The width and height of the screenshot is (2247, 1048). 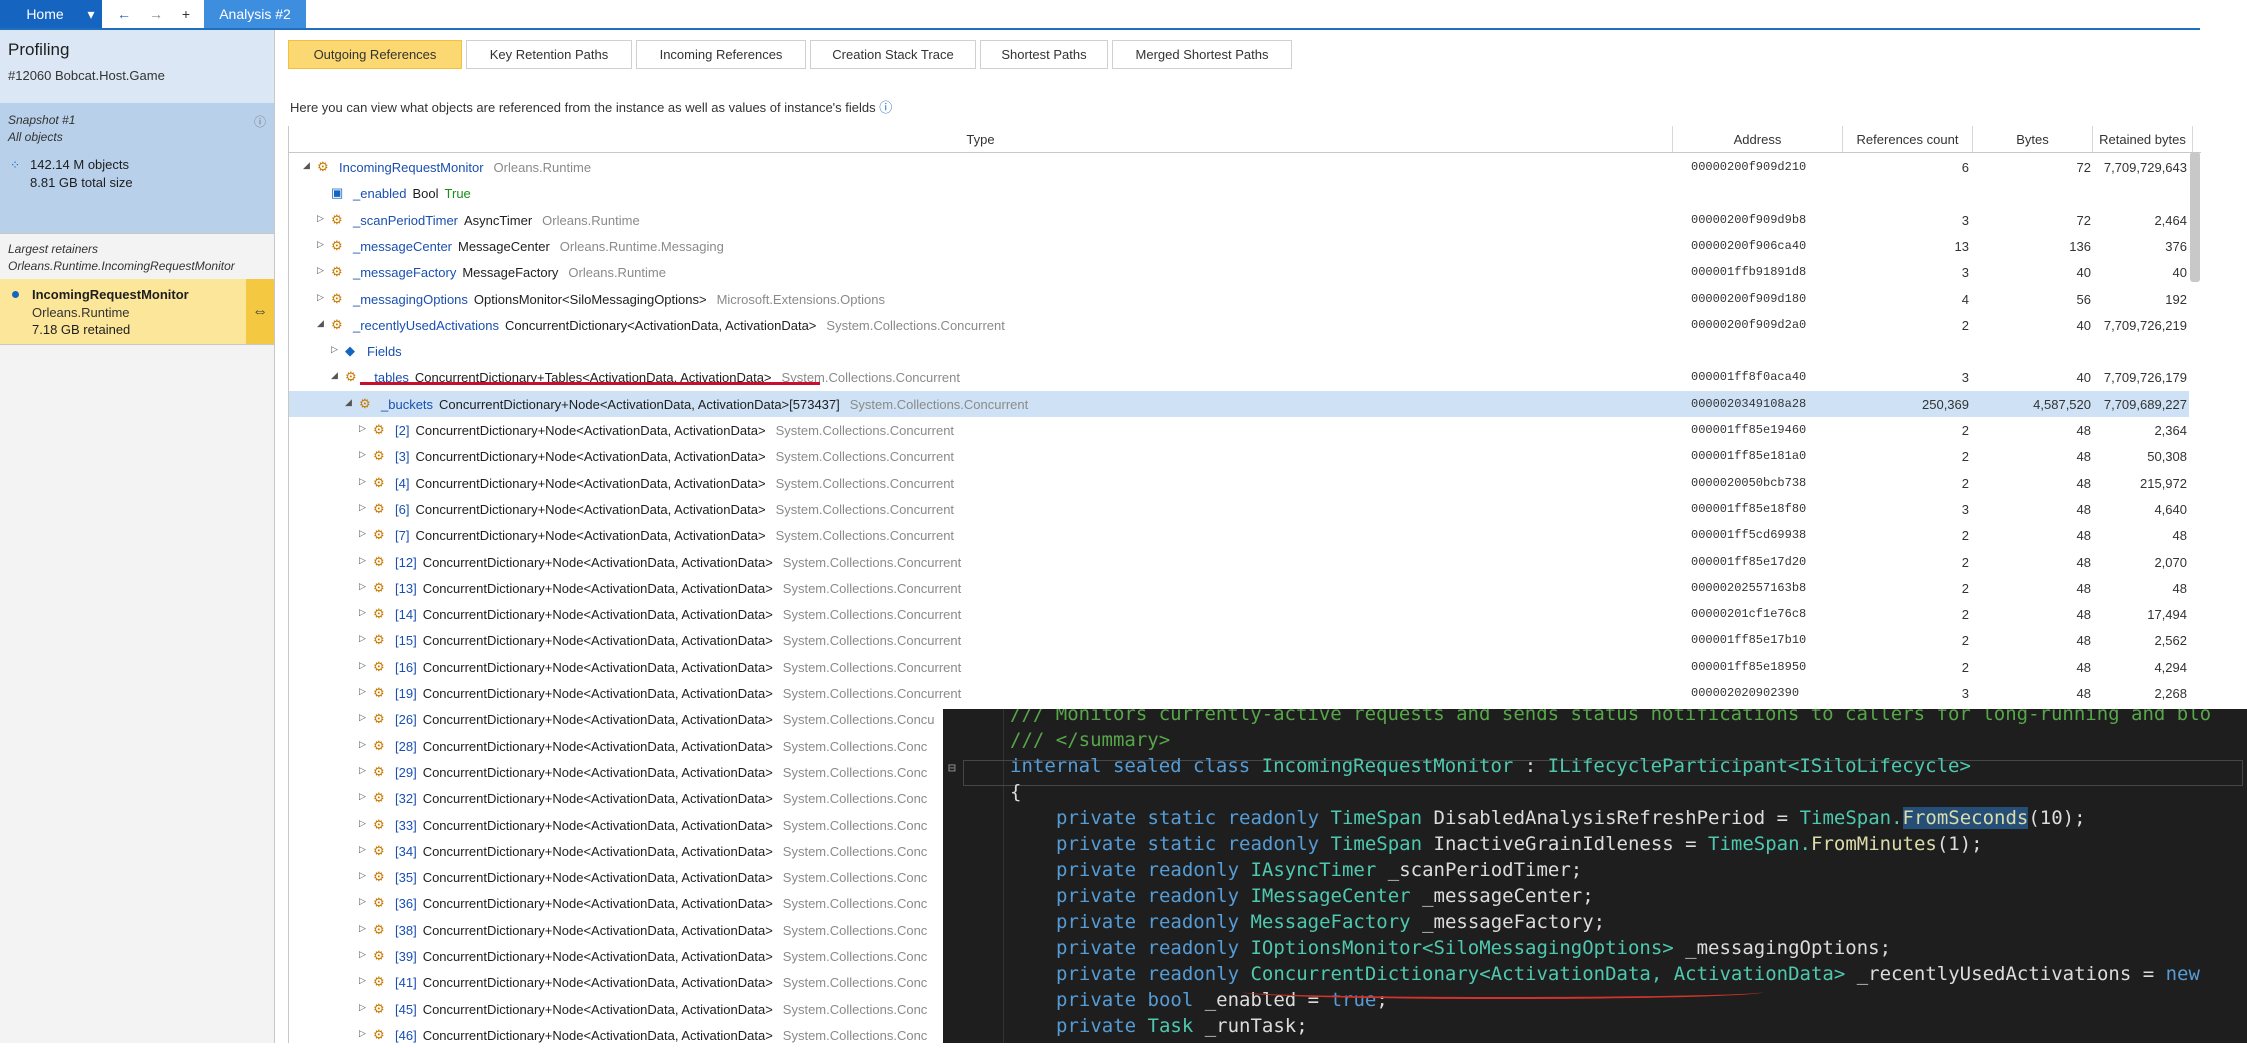 I want to click on tab-analysis: Analysis #2, so click(x=255, y=14).